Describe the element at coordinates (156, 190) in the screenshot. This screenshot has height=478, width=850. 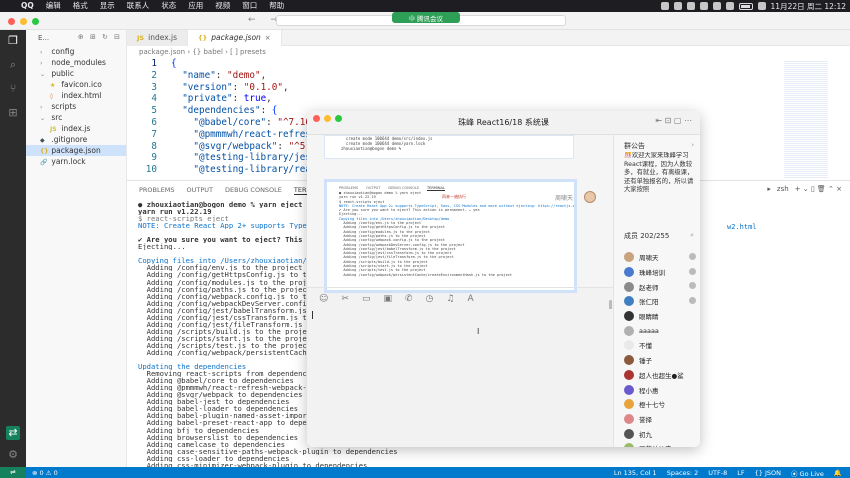
I see `tab-problems: PROBLEMS` at that location.